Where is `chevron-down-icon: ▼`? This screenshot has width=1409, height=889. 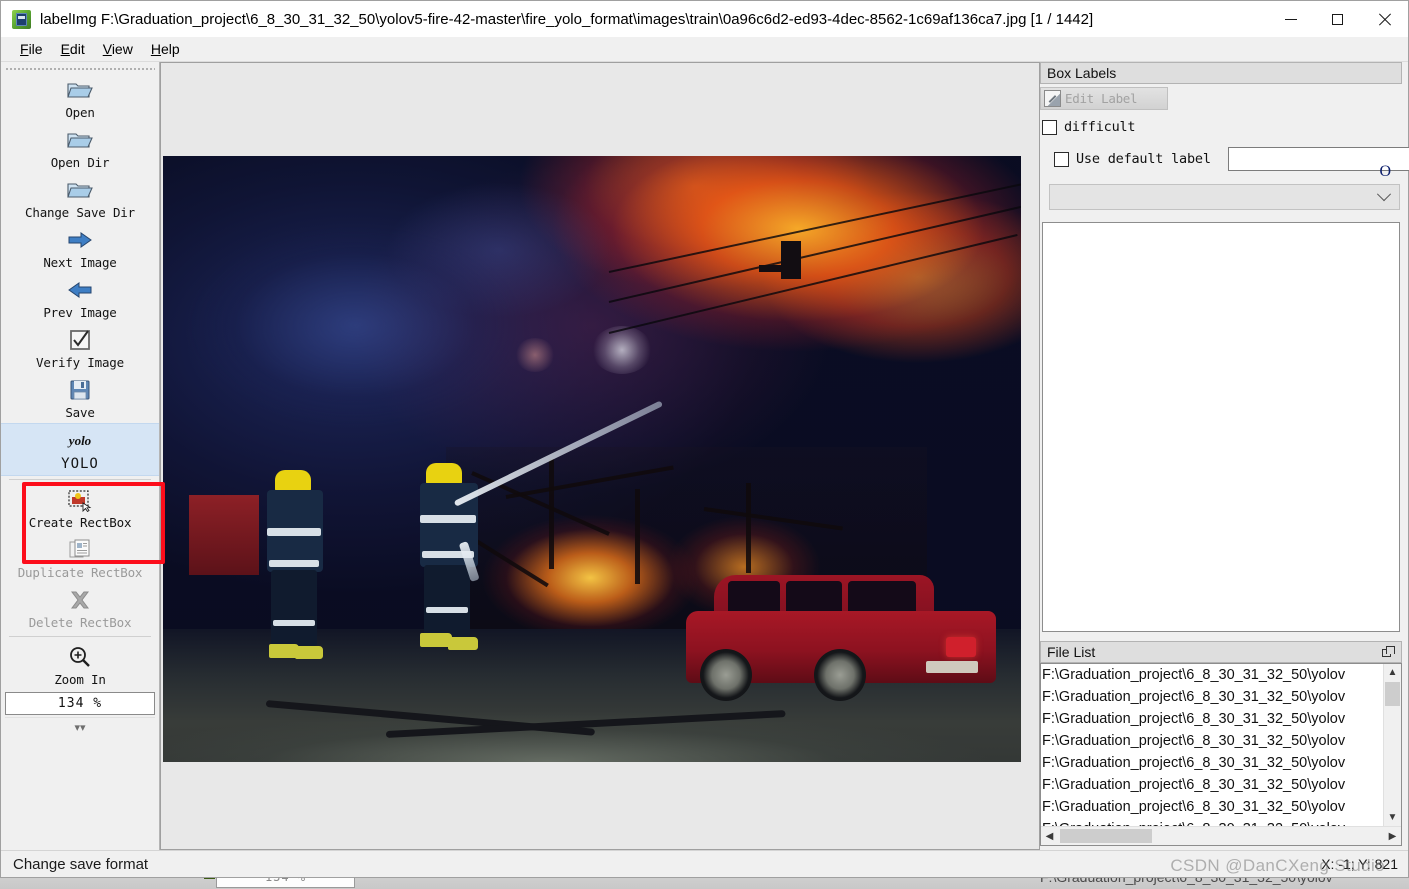
chevron-down-icon: ▼ is located at coordinates (1392, 817).